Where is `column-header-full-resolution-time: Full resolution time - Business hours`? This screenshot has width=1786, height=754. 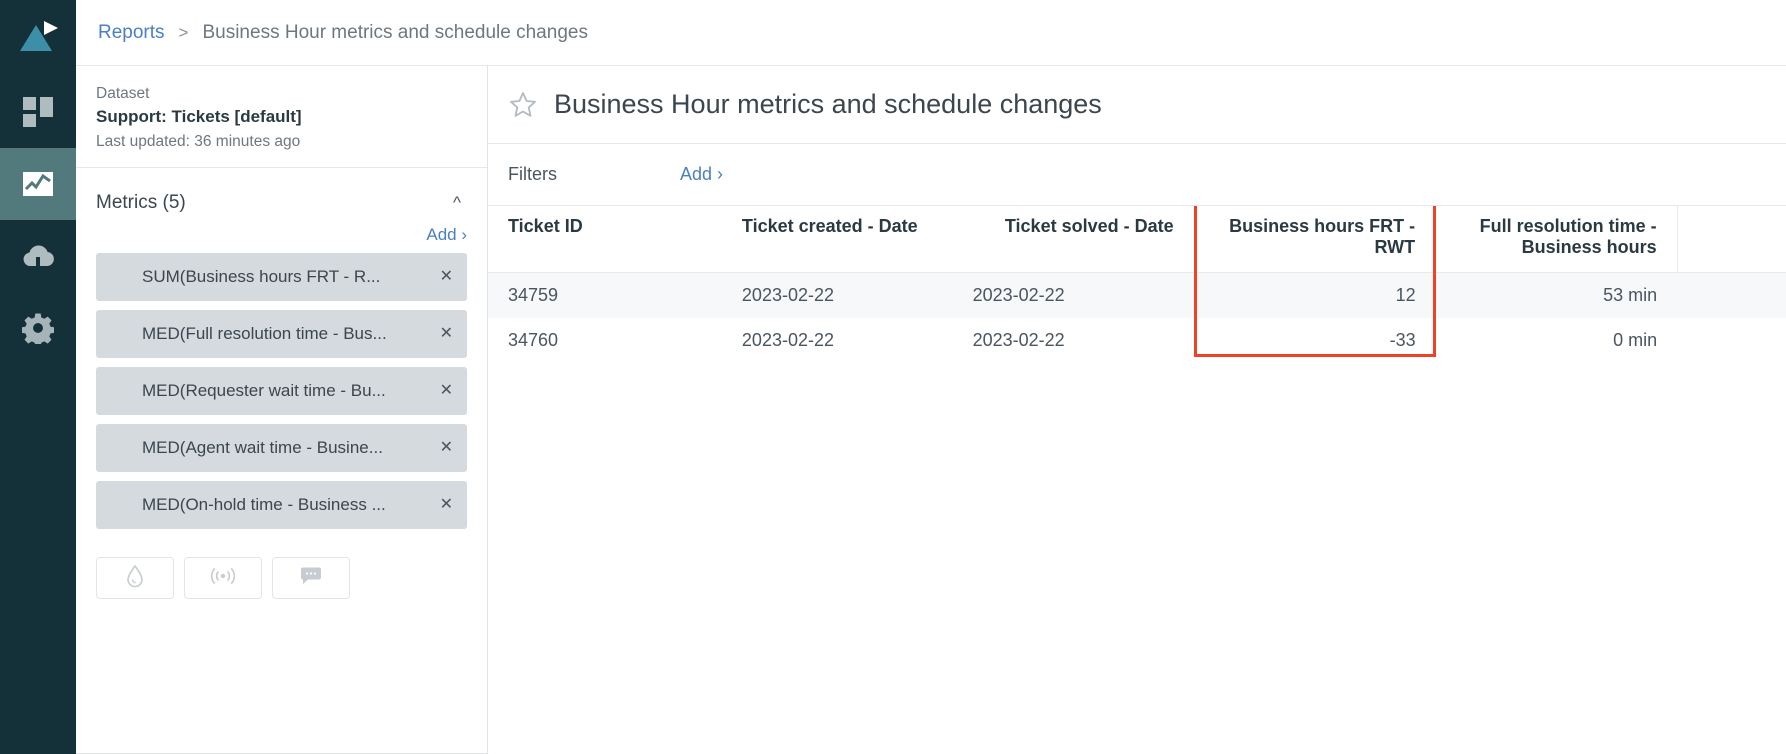
column-header-full-resolution-time: Full resolution time - Business hours is located at coordinates (1556, 239).